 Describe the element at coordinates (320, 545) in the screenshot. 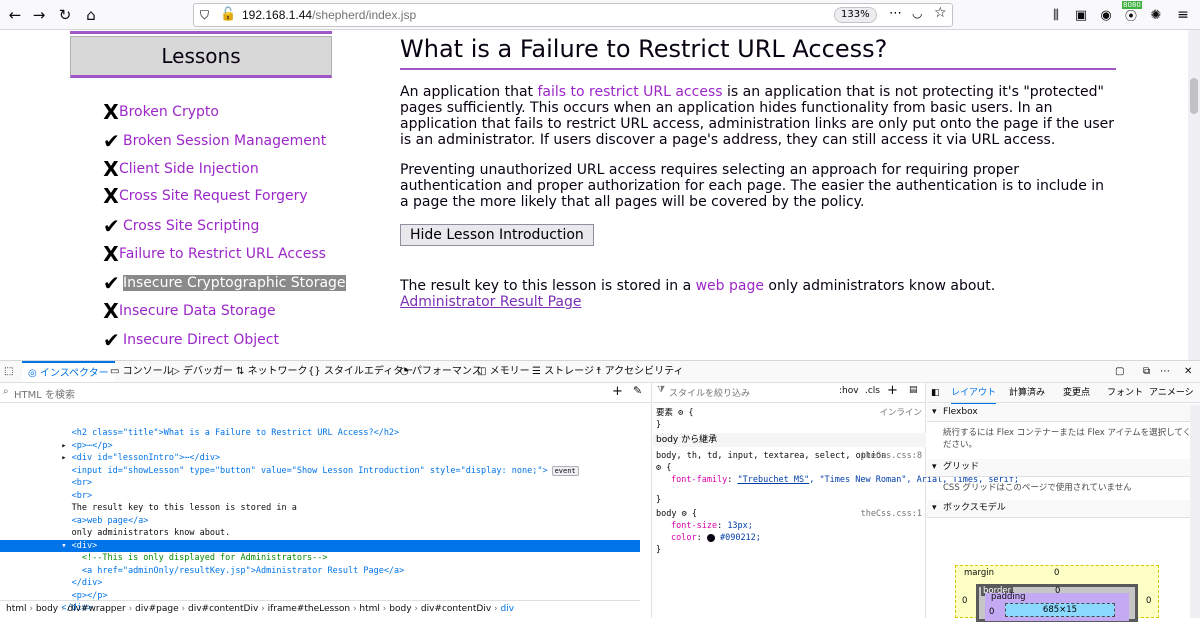

I see `markup-node-selected: ▾ <div>` at that location.